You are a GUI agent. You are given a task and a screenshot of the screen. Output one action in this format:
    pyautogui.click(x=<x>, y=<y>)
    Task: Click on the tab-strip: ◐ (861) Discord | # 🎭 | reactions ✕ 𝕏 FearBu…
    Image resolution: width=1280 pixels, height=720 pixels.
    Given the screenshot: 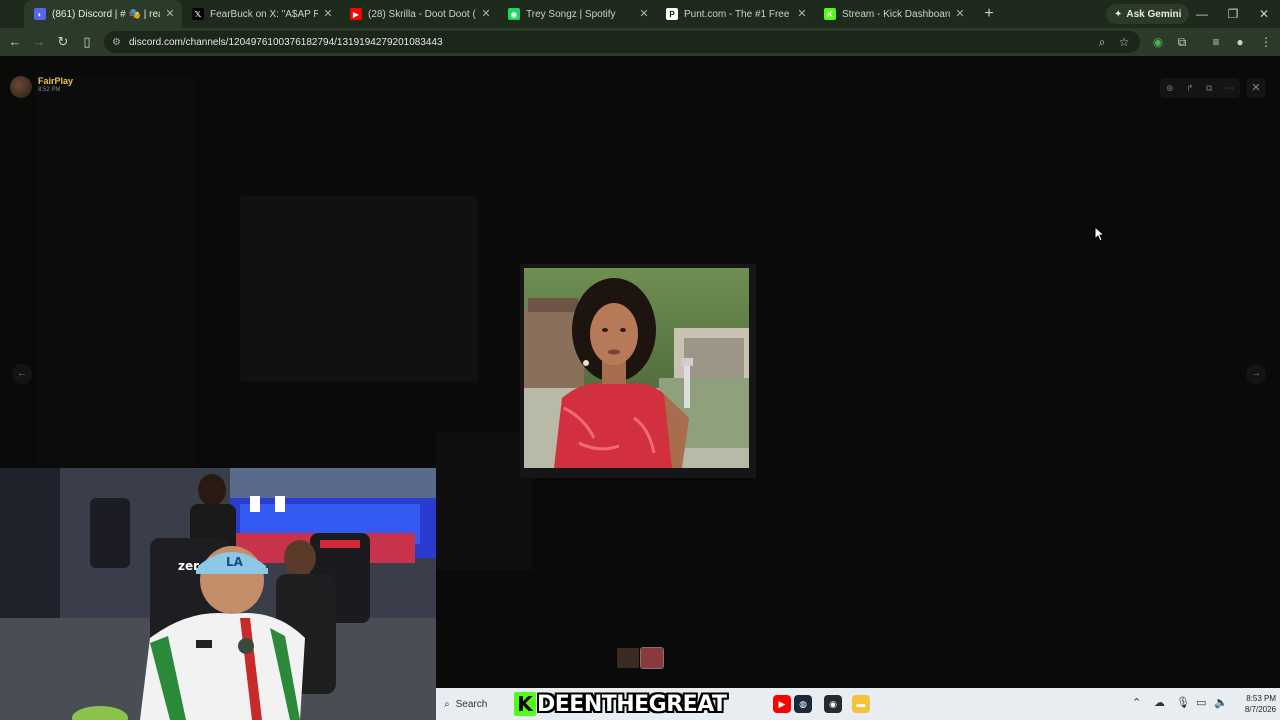 What is the action you would take?
    pyautogui.click(x=640, y=14)
    